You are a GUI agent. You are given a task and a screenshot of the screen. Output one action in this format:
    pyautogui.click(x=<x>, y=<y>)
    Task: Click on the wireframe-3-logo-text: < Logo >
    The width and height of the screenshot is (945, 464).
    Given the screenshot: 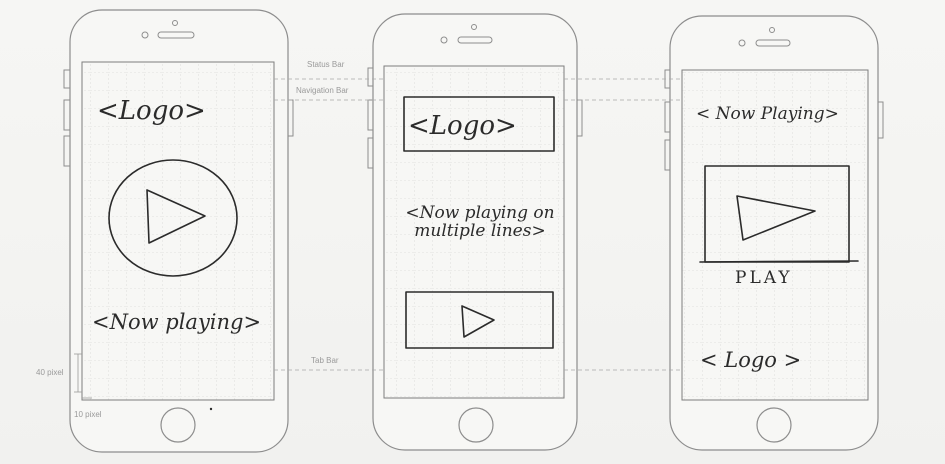 What is the action you would take?
    pyautogui.click(x=751, y=360)
    